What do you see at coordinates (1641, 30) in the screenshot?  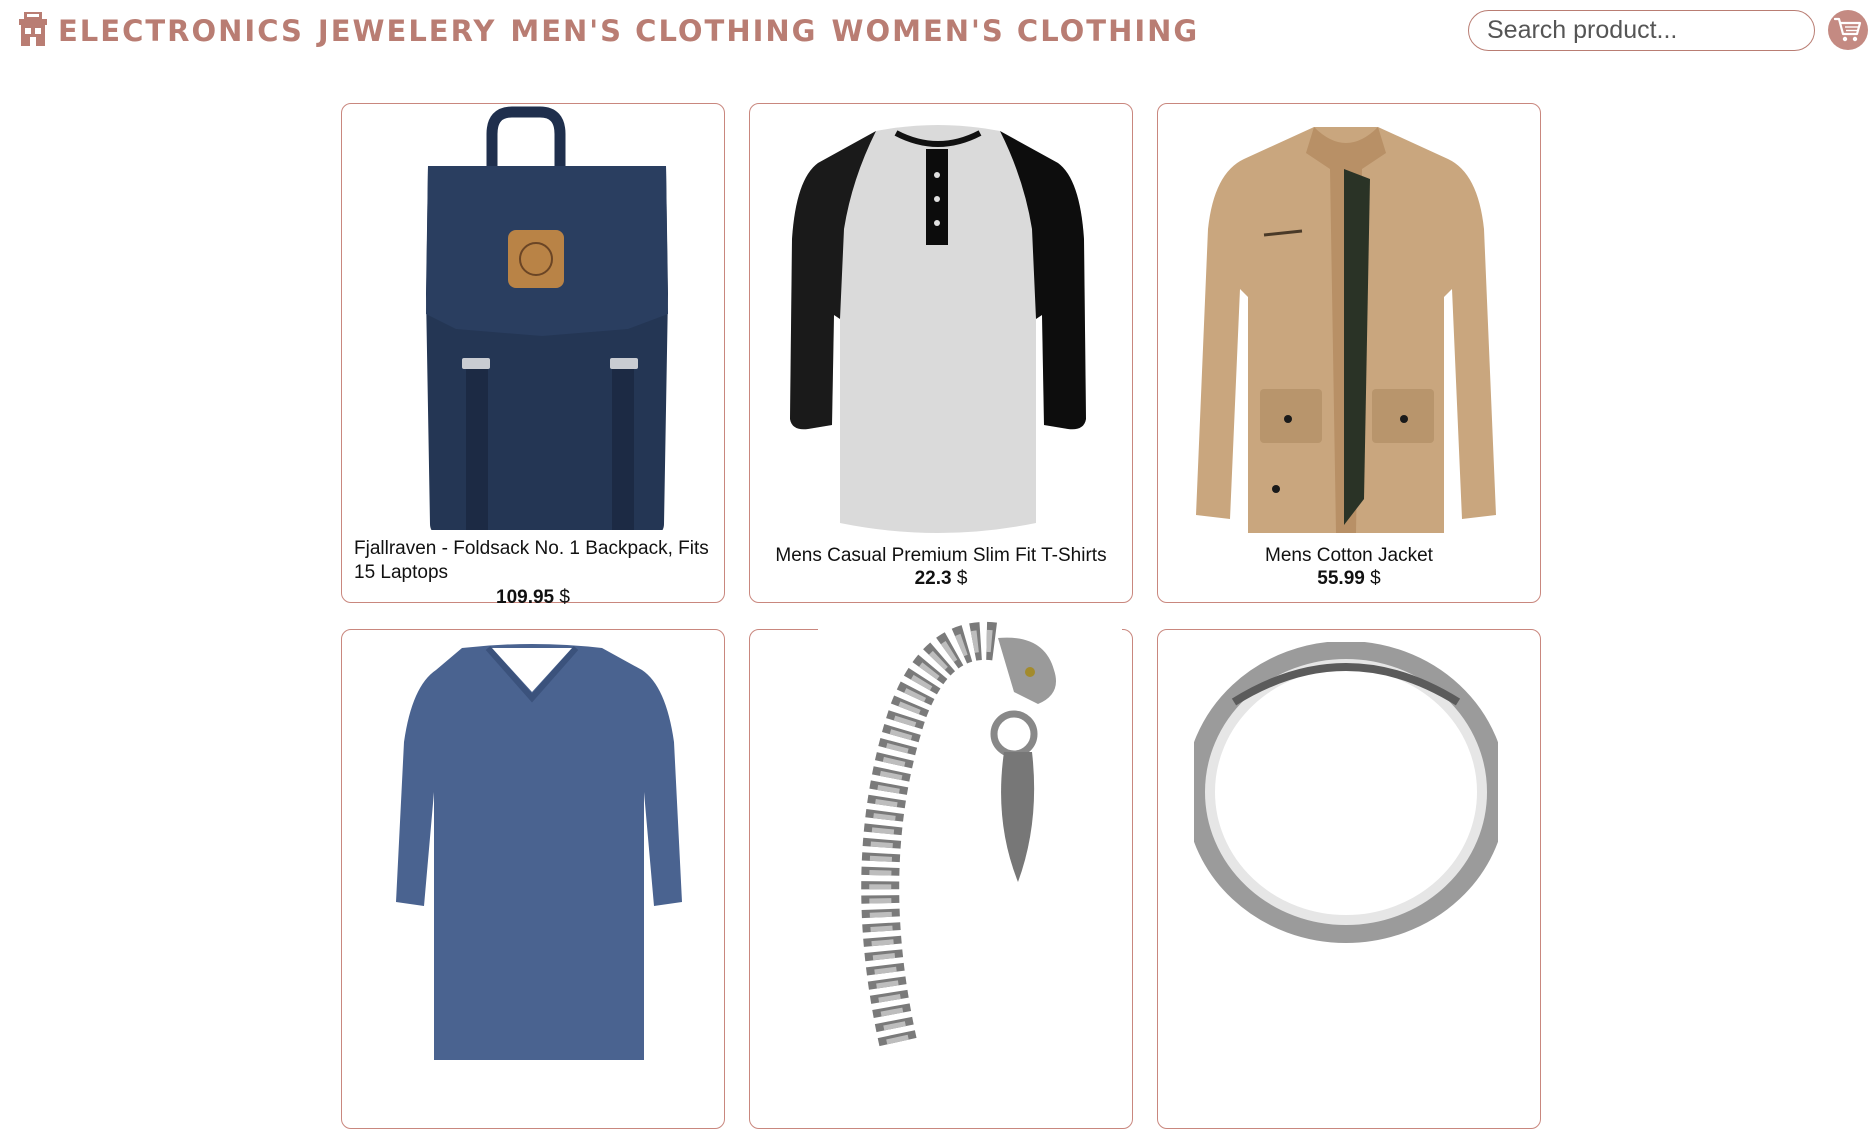 I see `search-input` at bounding box center [1641, 30].